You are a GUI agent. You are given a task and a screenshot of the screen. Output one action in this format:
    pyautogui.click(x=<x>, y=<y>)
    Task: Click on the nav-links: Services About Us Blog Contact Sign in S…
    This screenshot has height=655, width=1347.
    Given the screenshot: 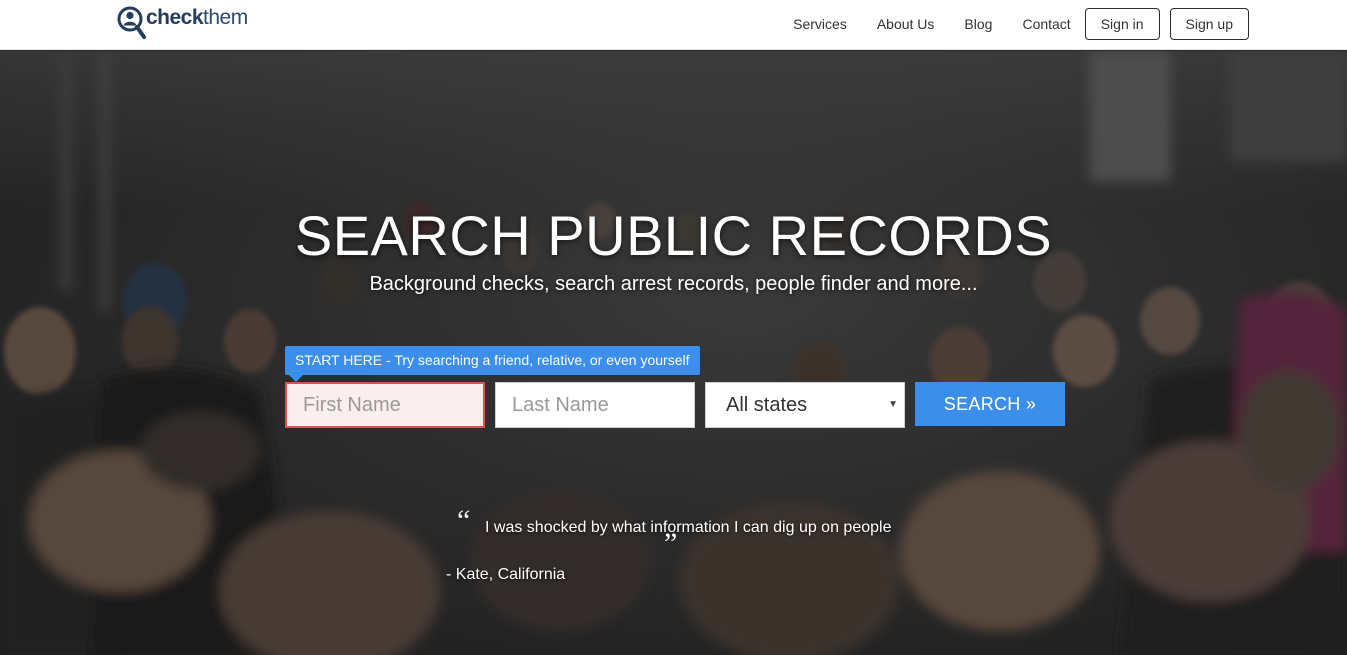 What is the action you would take?
    pyautogui.click(x=1021, y=24)
    